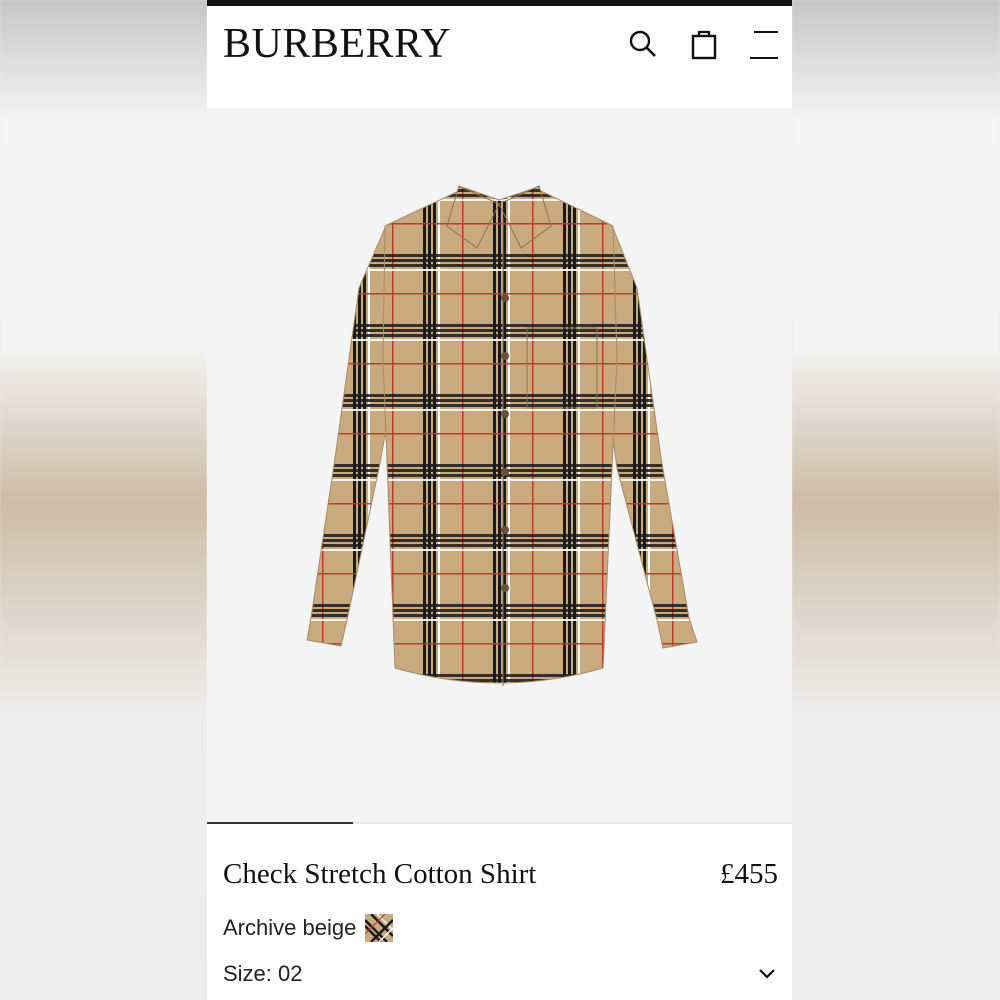  I want to click on bag-icon, so click(704, 45).